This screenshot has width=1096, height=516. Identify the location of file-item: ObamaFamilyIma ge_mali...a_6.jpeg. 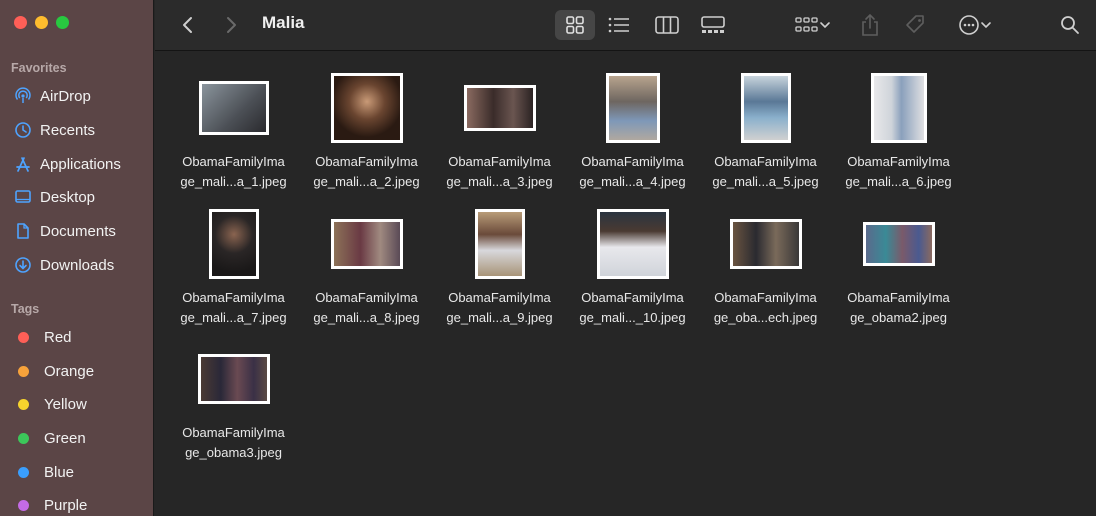
(898, 131).